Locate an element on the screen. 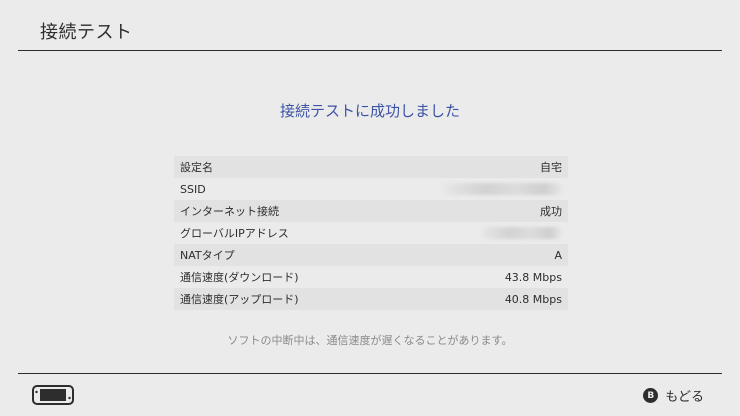 This screenshot has width=740, height=416. table-row: グローバルIPアドレス is located at coordinates (371, 233).